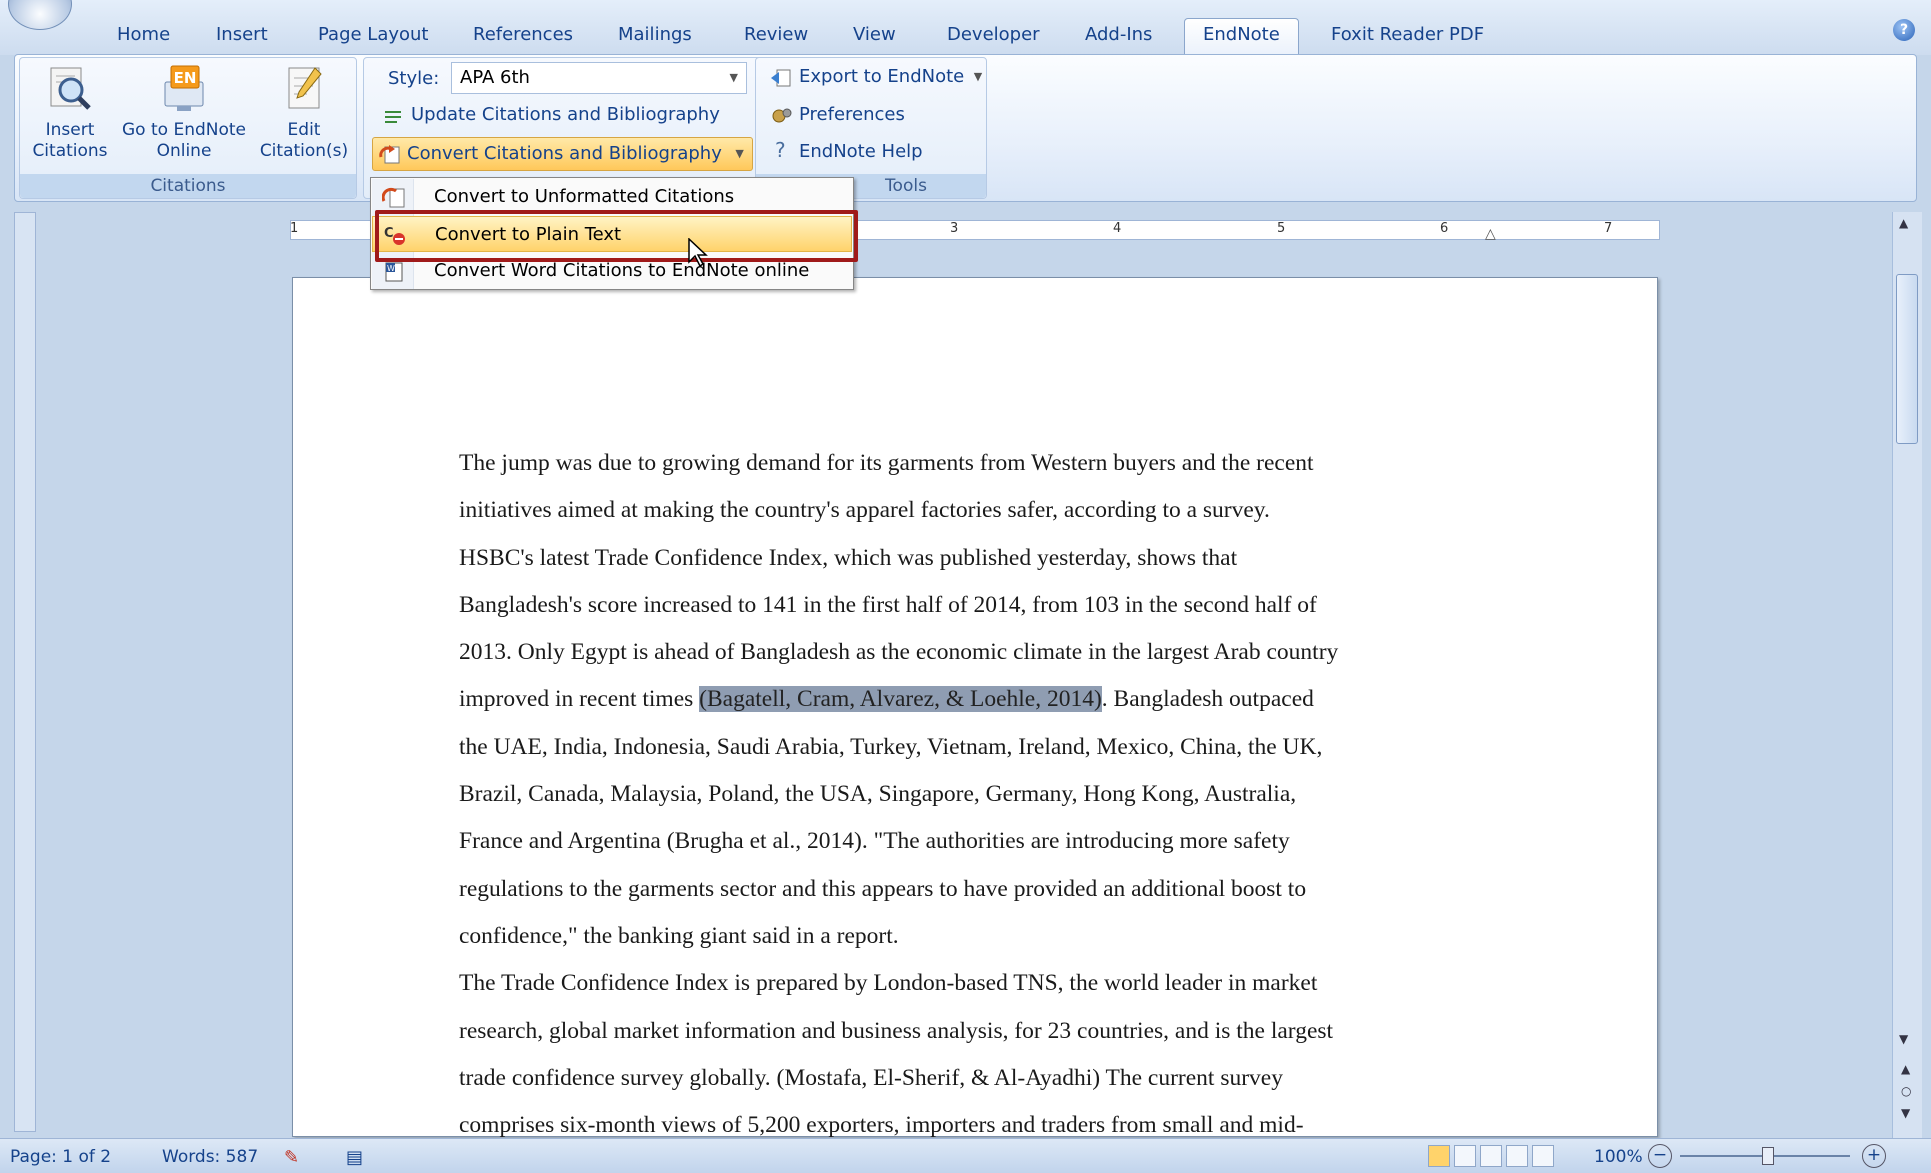  I want to click on citations-group-label: Citations, so click(188, 186).